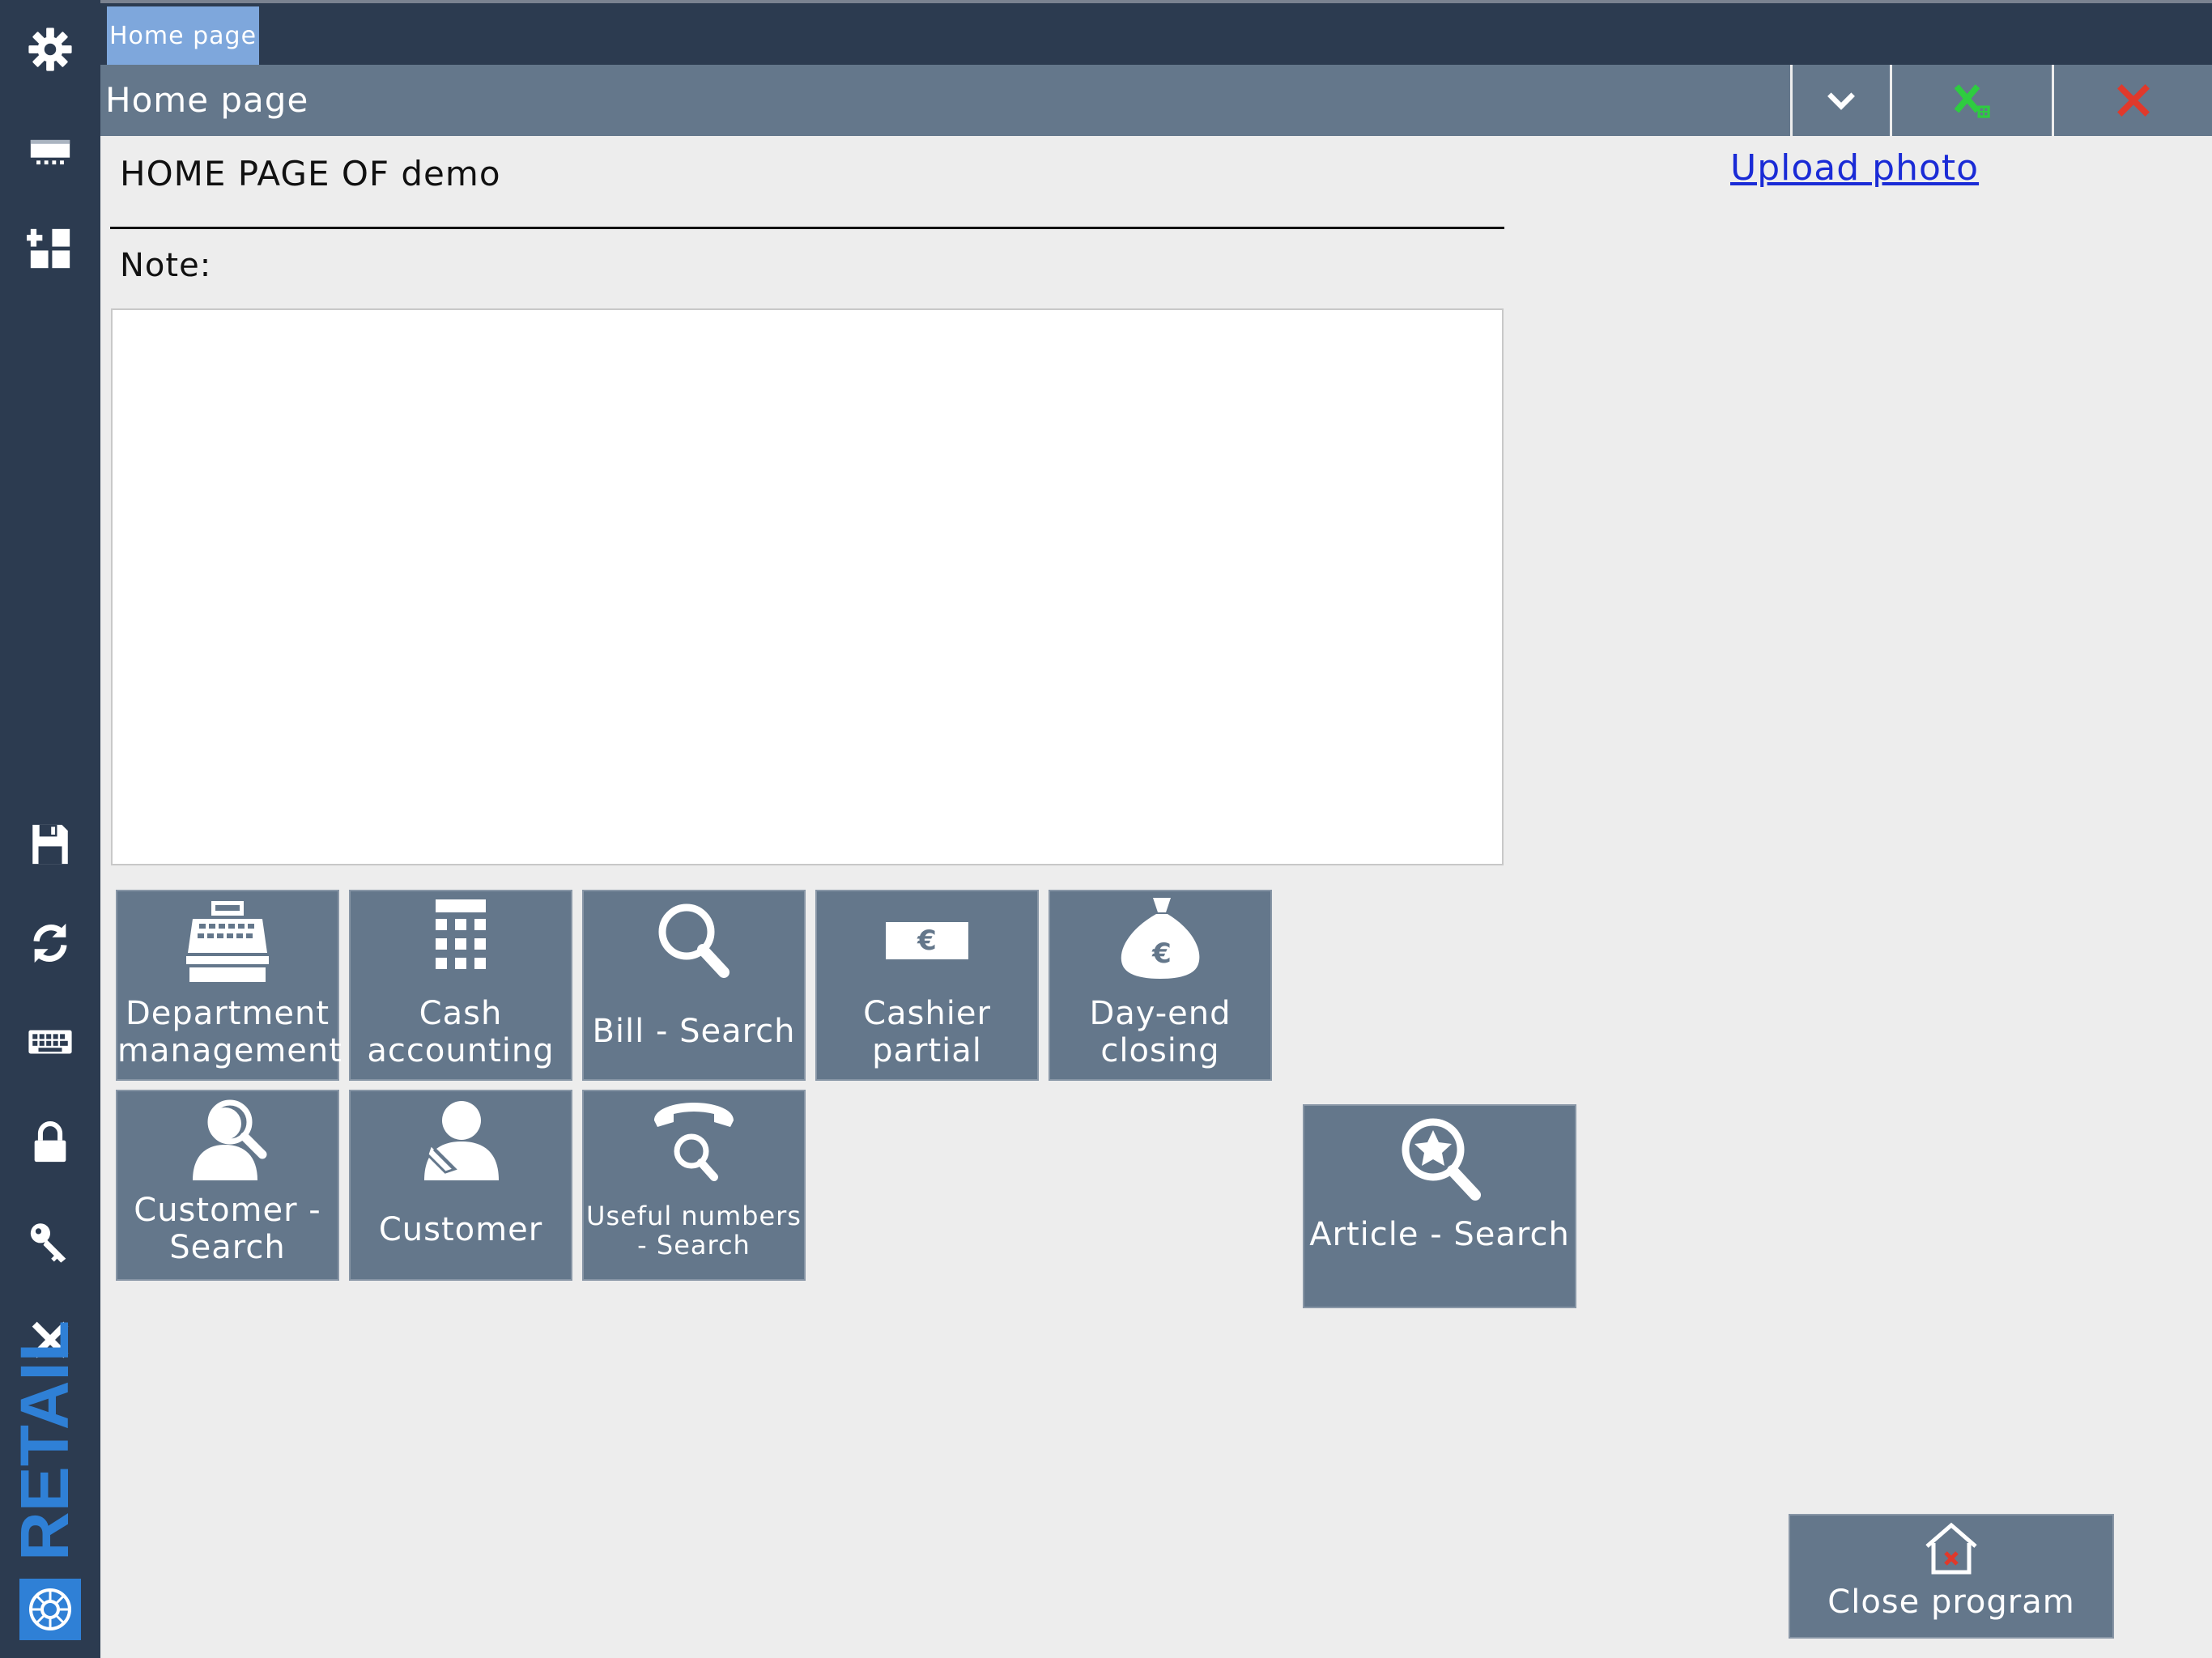  I want to click on keyboard-icon, so click(50, 1042).